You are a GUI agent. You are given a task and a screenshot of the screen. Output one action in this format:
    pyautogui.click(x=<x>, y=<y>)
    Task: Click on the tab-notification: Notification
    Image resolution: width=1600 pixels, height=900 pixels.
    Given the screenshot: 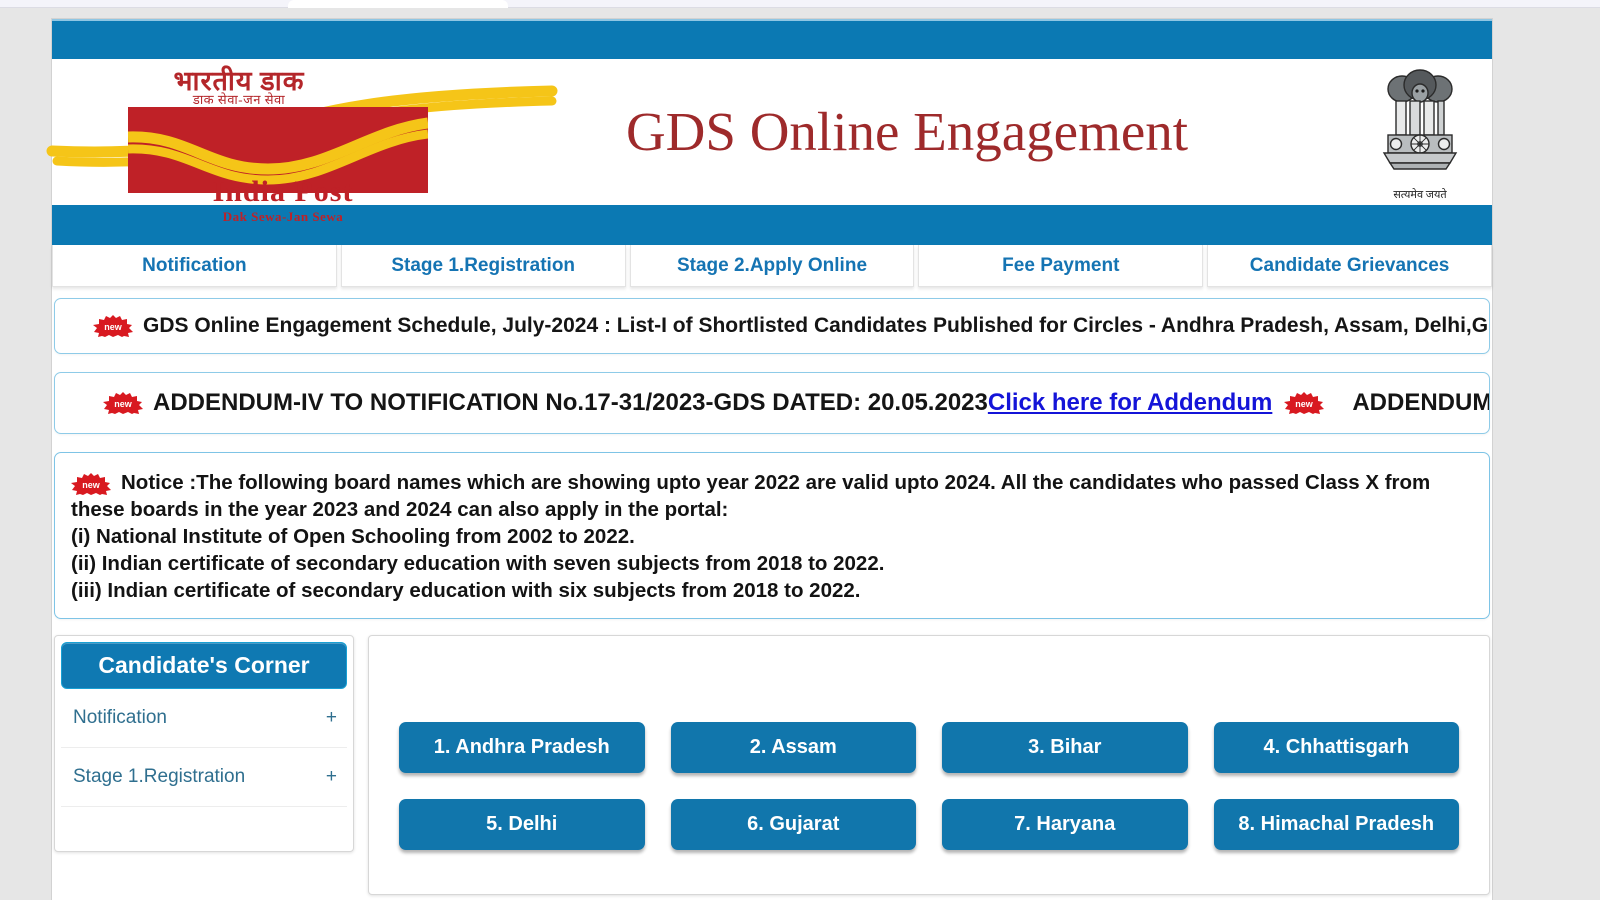 What is the action you would take?
    pyautogui.click(x=194, y=266)
    